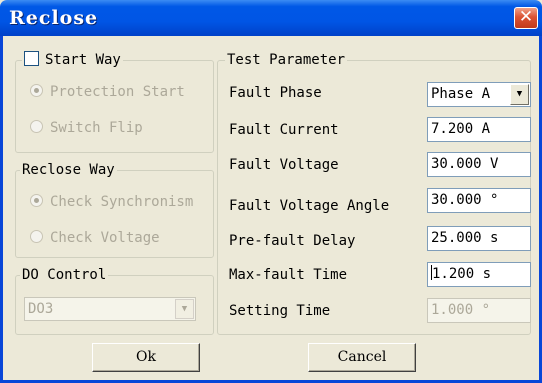 The width and height of the screenshot is (542, 383). I want to click on fault-current-input: 7.200 A, so click(479, 129).